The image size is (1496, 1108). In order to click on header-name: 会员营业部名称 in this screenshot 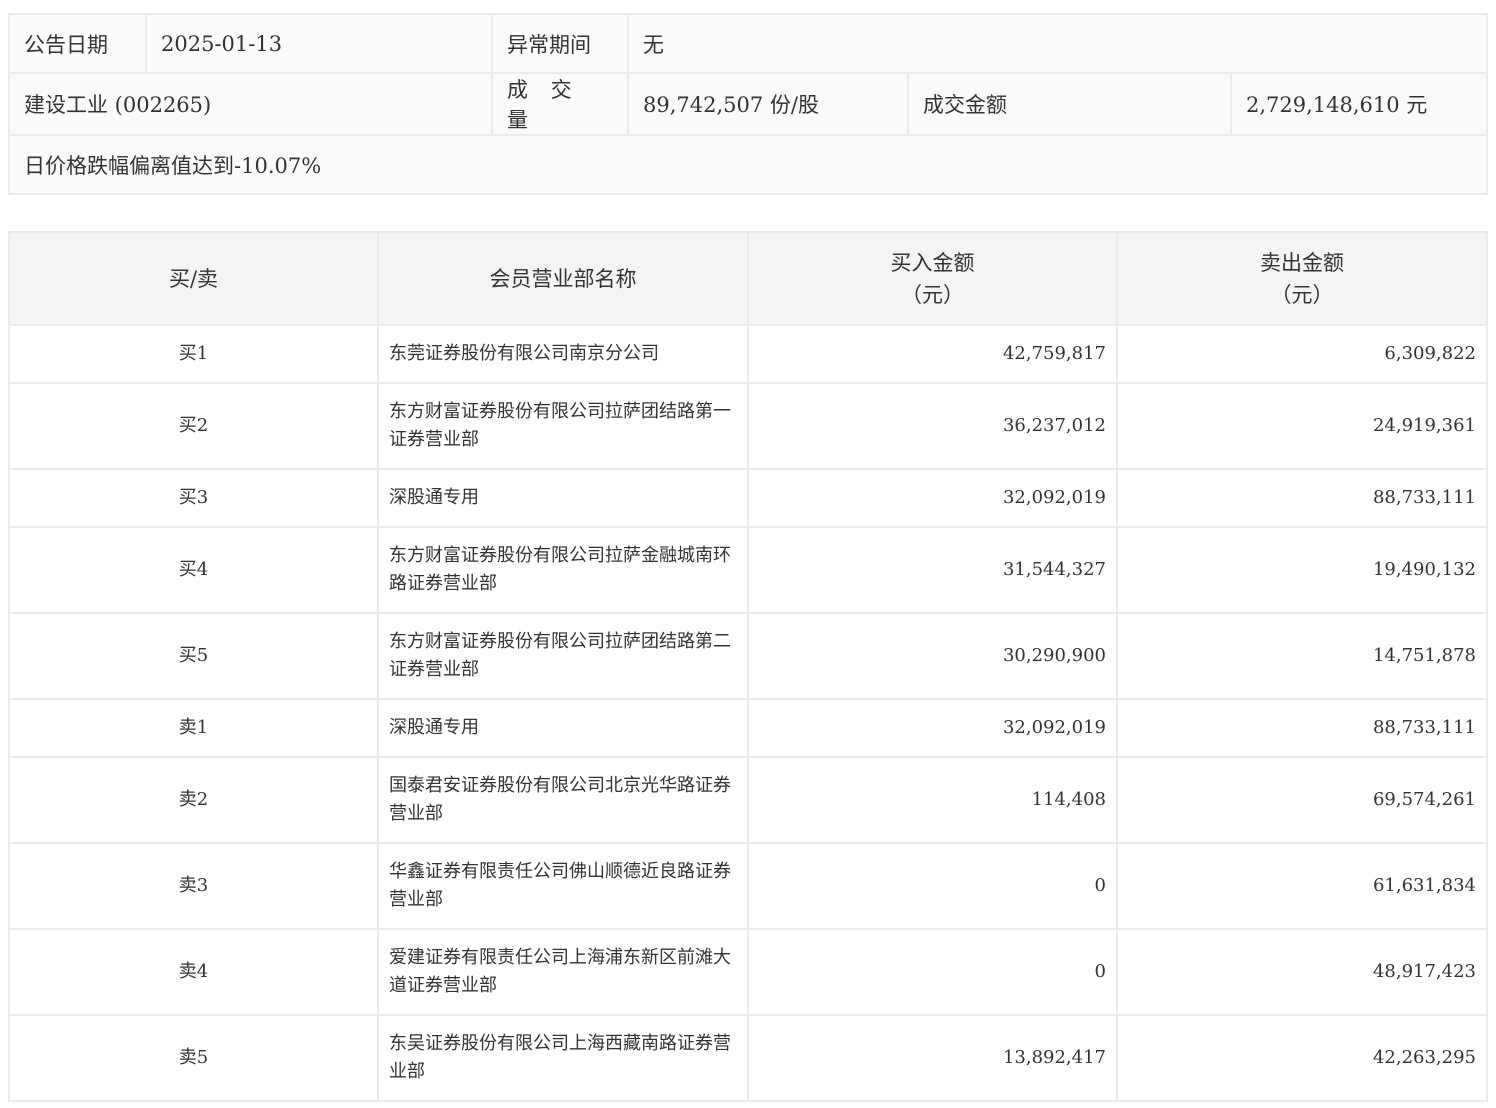, I will do `click(563, 278)`.